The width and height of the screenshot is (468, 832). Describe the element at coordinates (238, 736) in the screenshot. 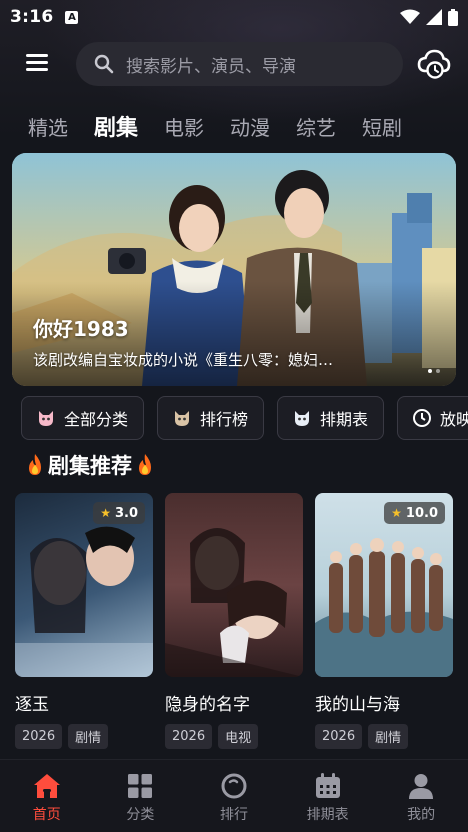

I see `genre-tag: 电视` at that location.